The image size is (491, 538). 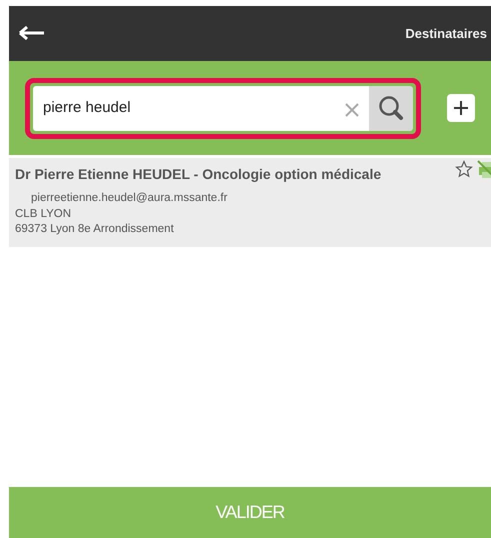 I want to click on plus-icon, so click(x=461, y=108).